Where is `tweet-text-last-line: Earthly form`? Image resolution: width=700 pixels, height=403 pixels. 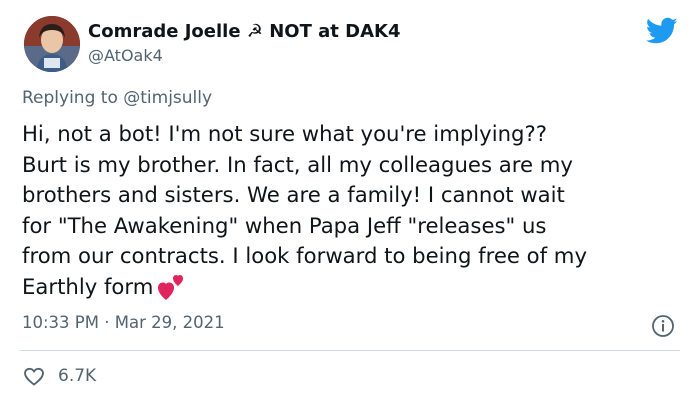
tweet-text-last-line: Earthly form is located at coordinates (352, 287).